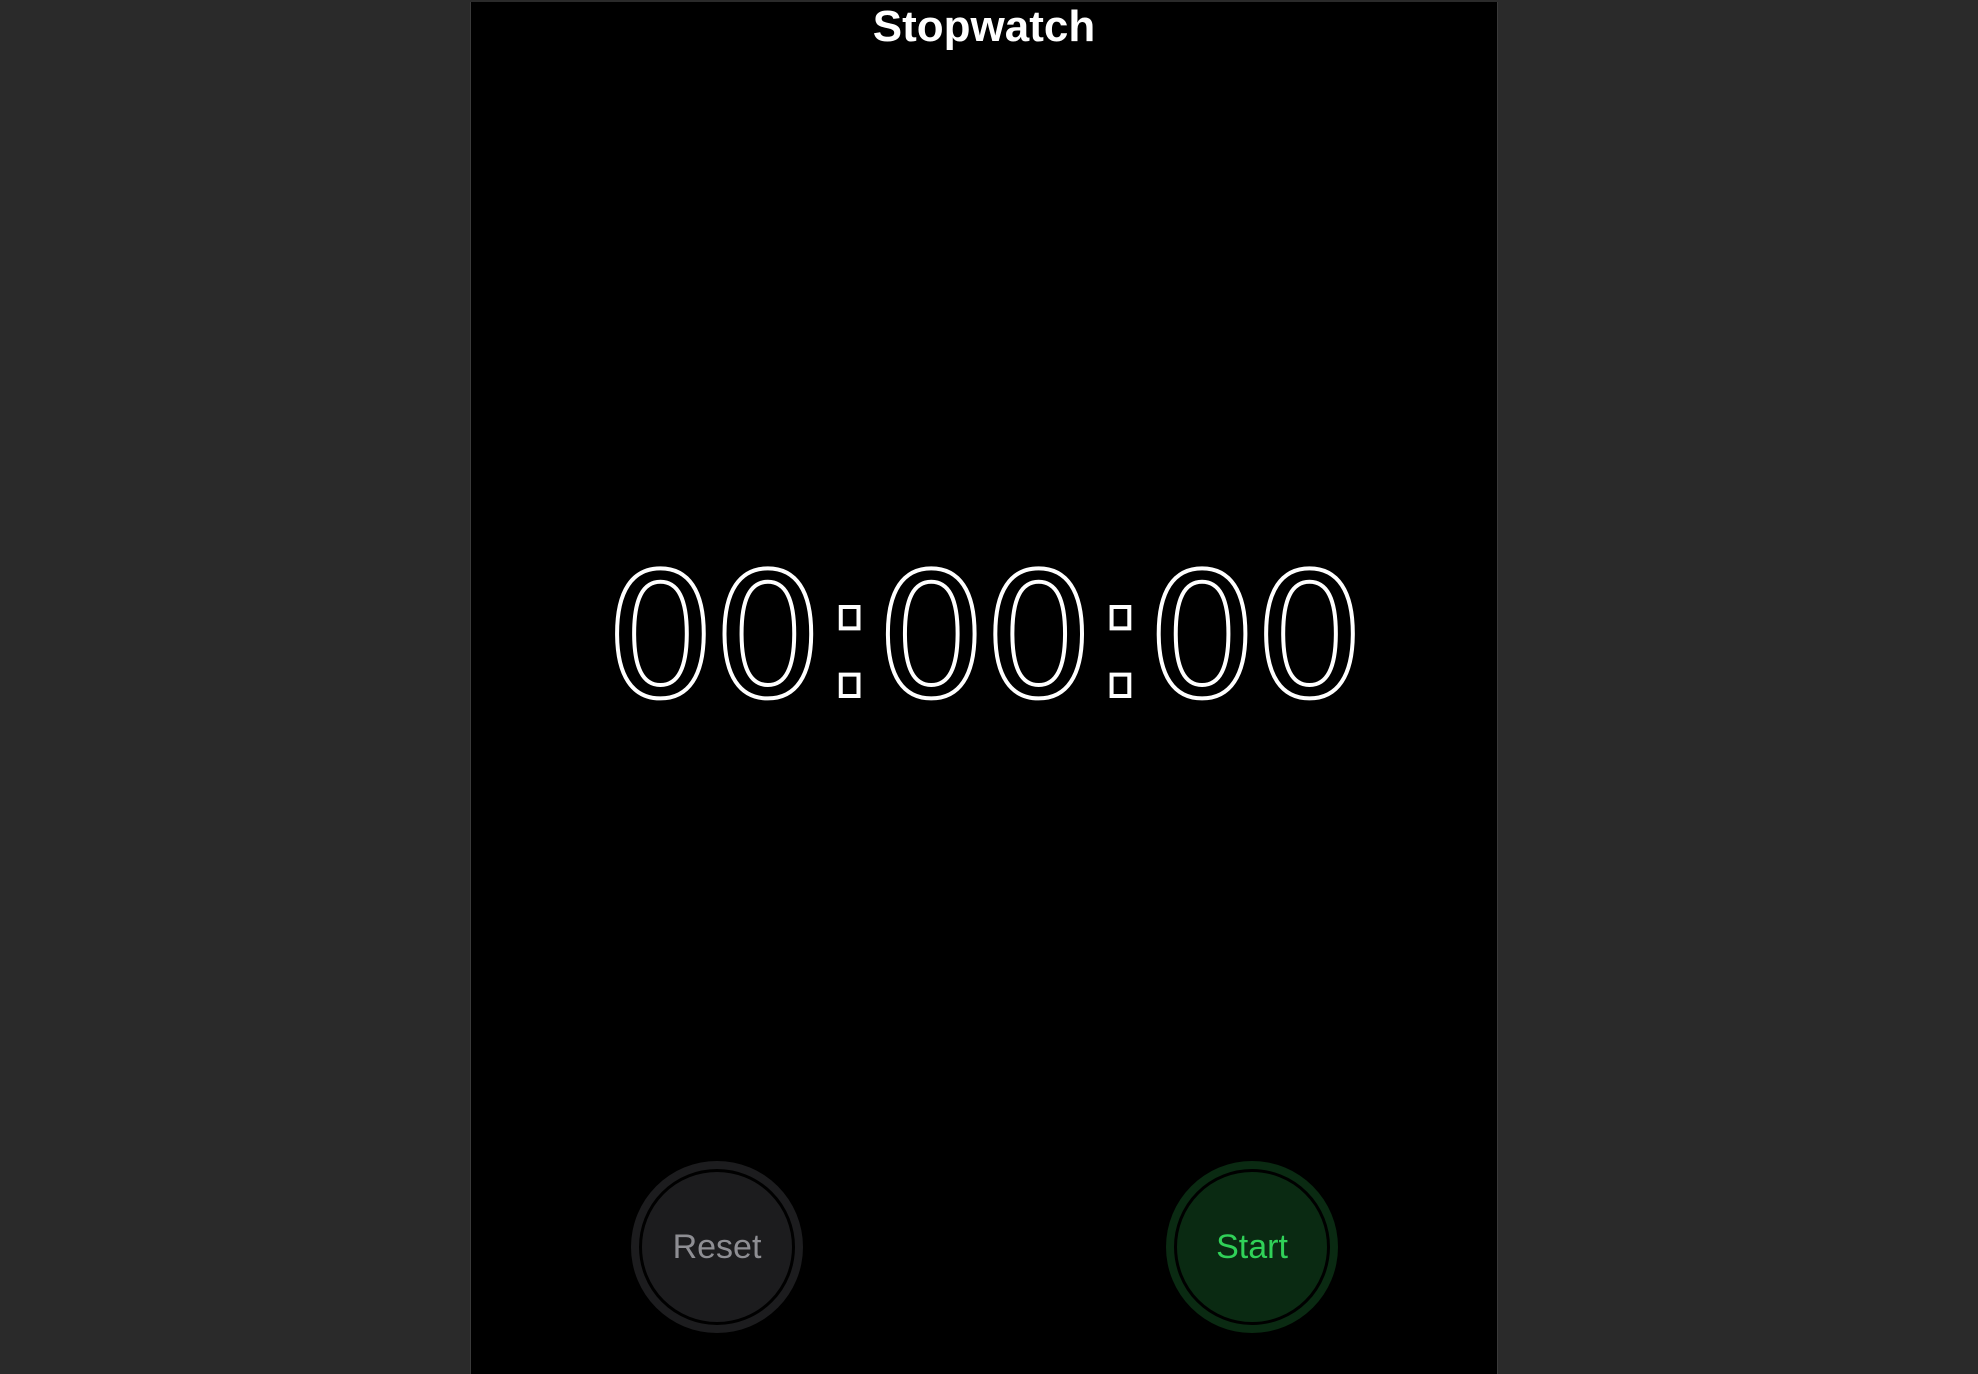 The image size is (1978, 1374). I want to click on page-title: Stopwatch, so click(984, 26).